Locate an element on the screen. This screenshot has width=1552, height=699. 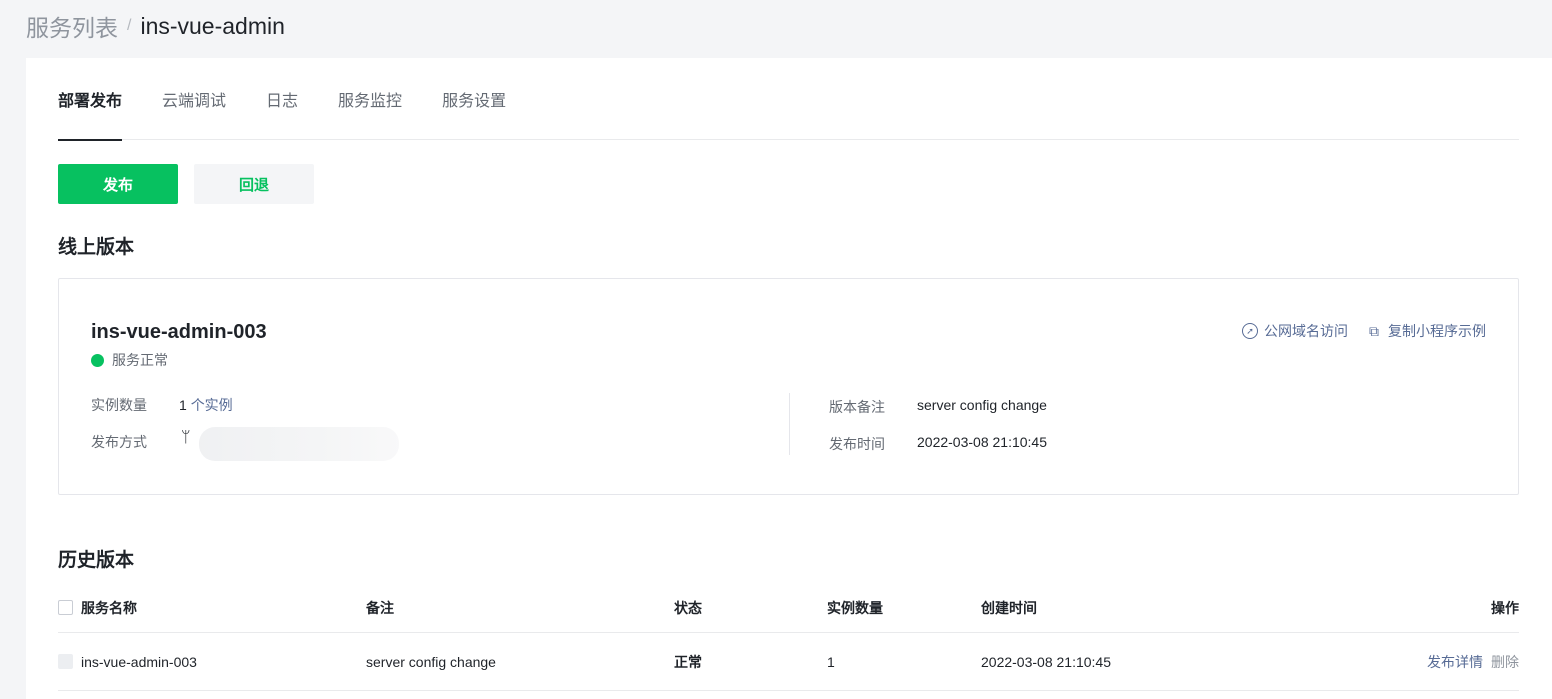
publish-button: 发布 is located at coordinates (118, 184).